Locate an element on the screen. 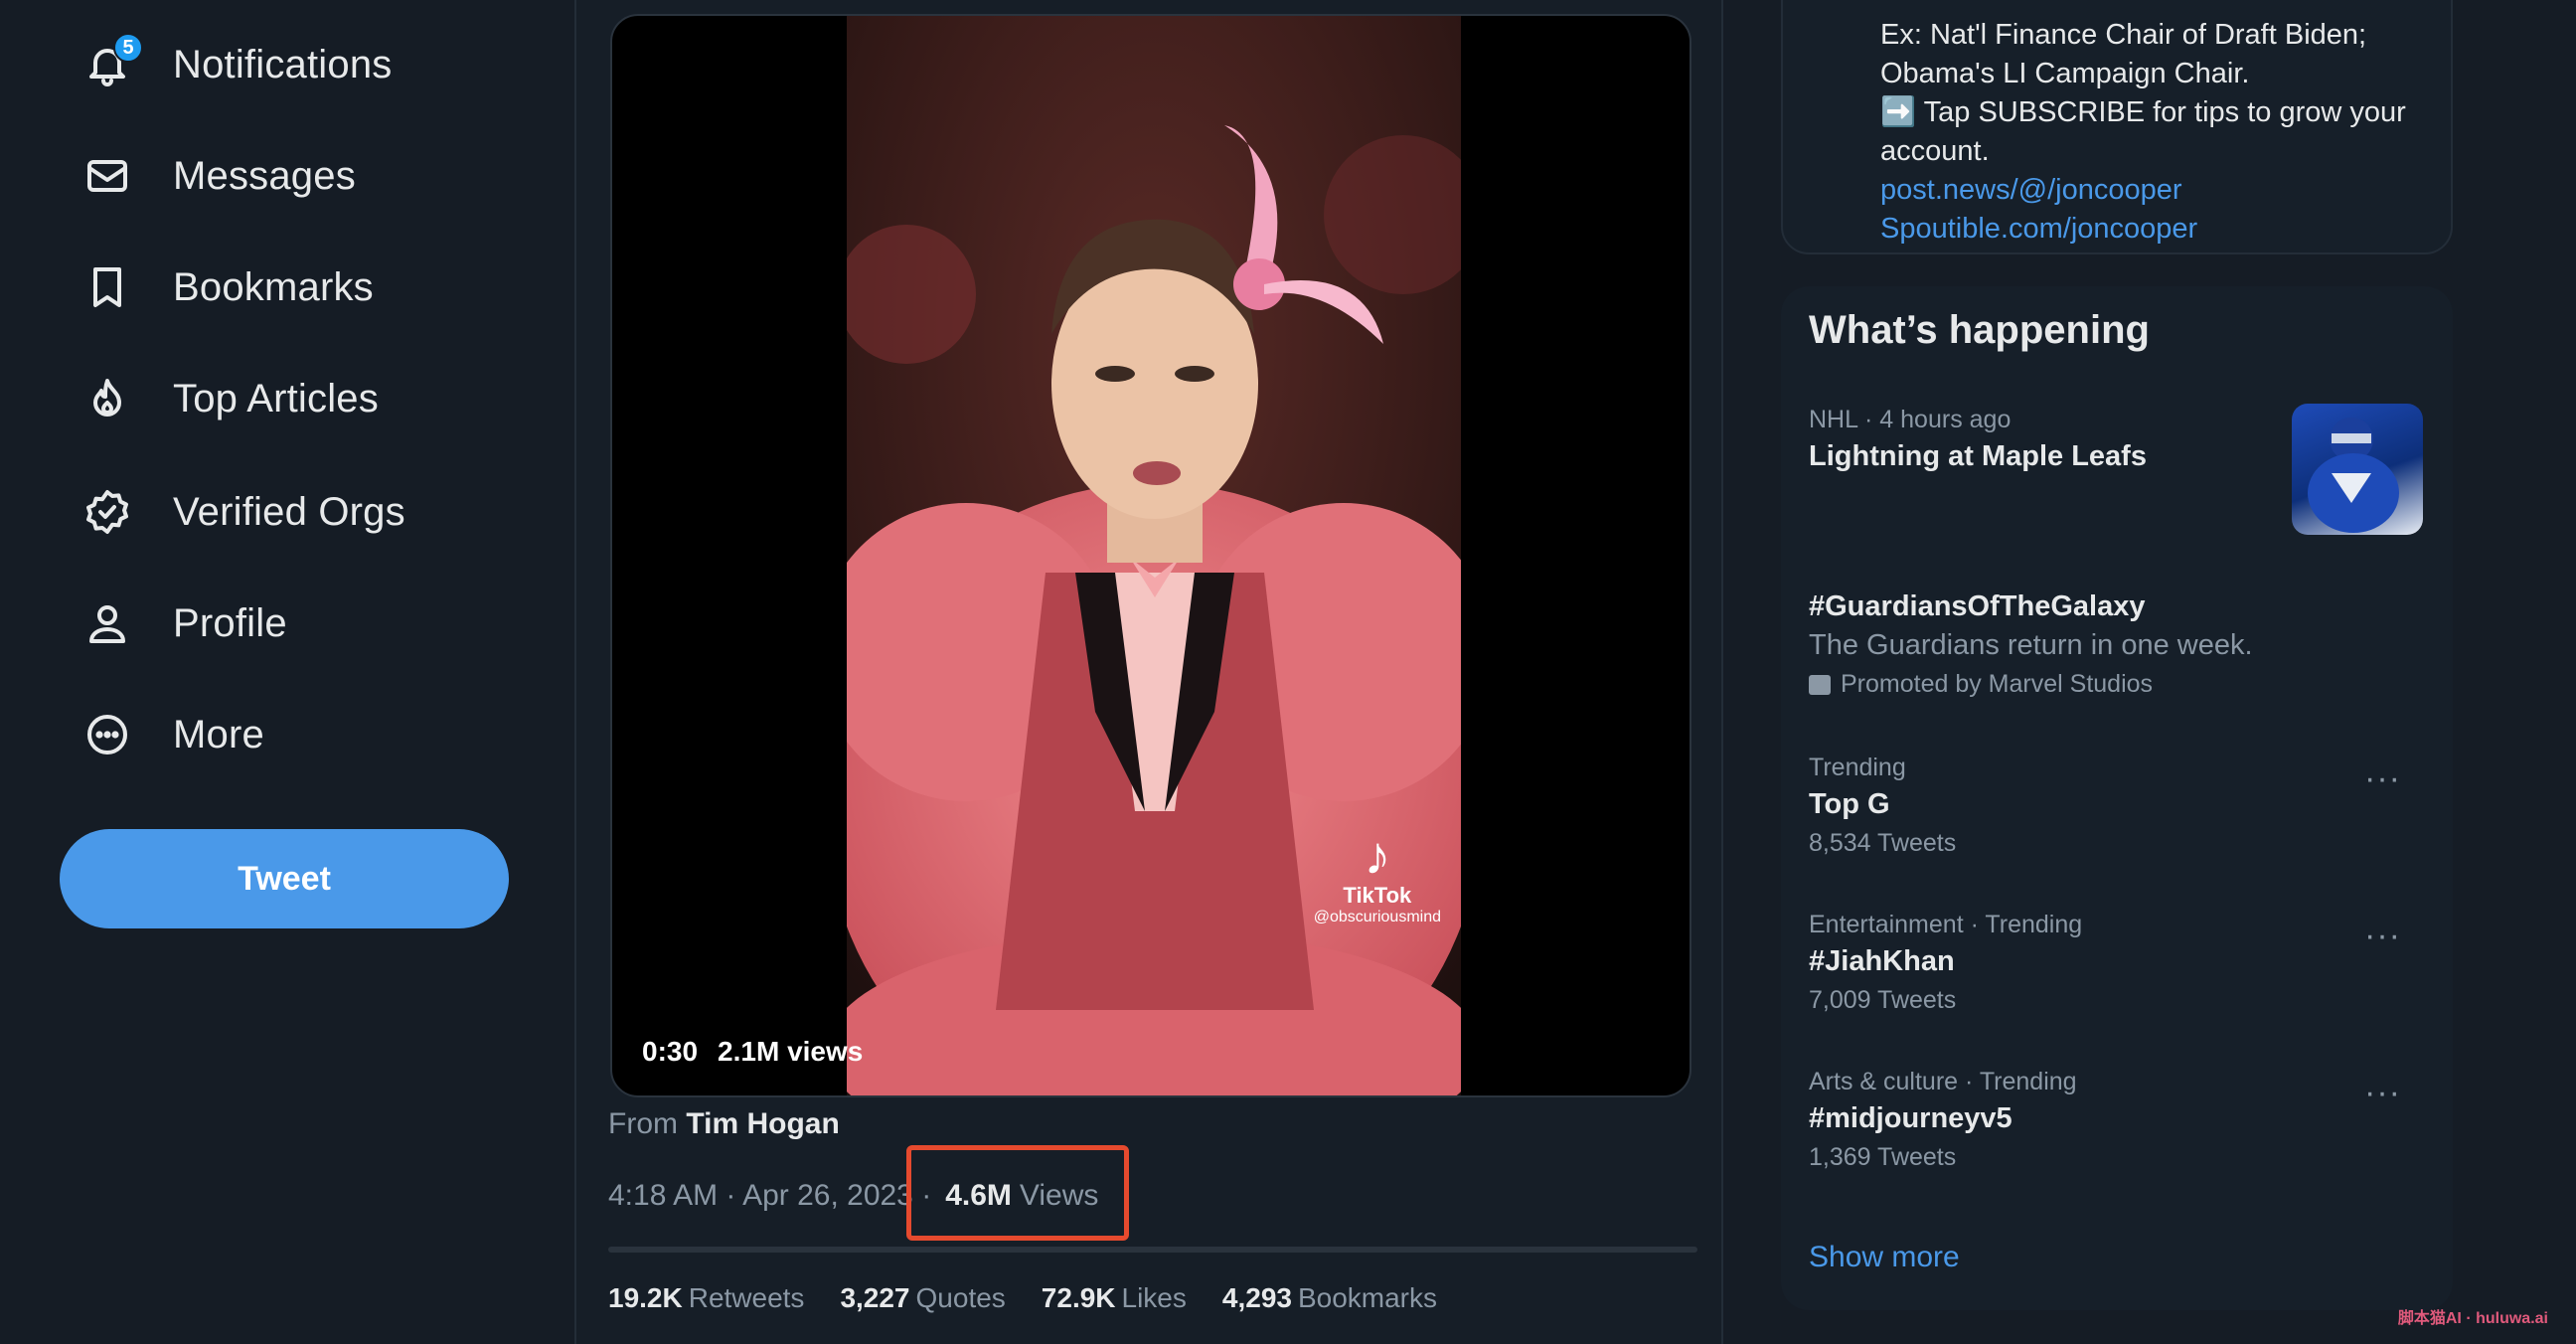  trend-thumbnail-image is located at coordinates (2357, 469).